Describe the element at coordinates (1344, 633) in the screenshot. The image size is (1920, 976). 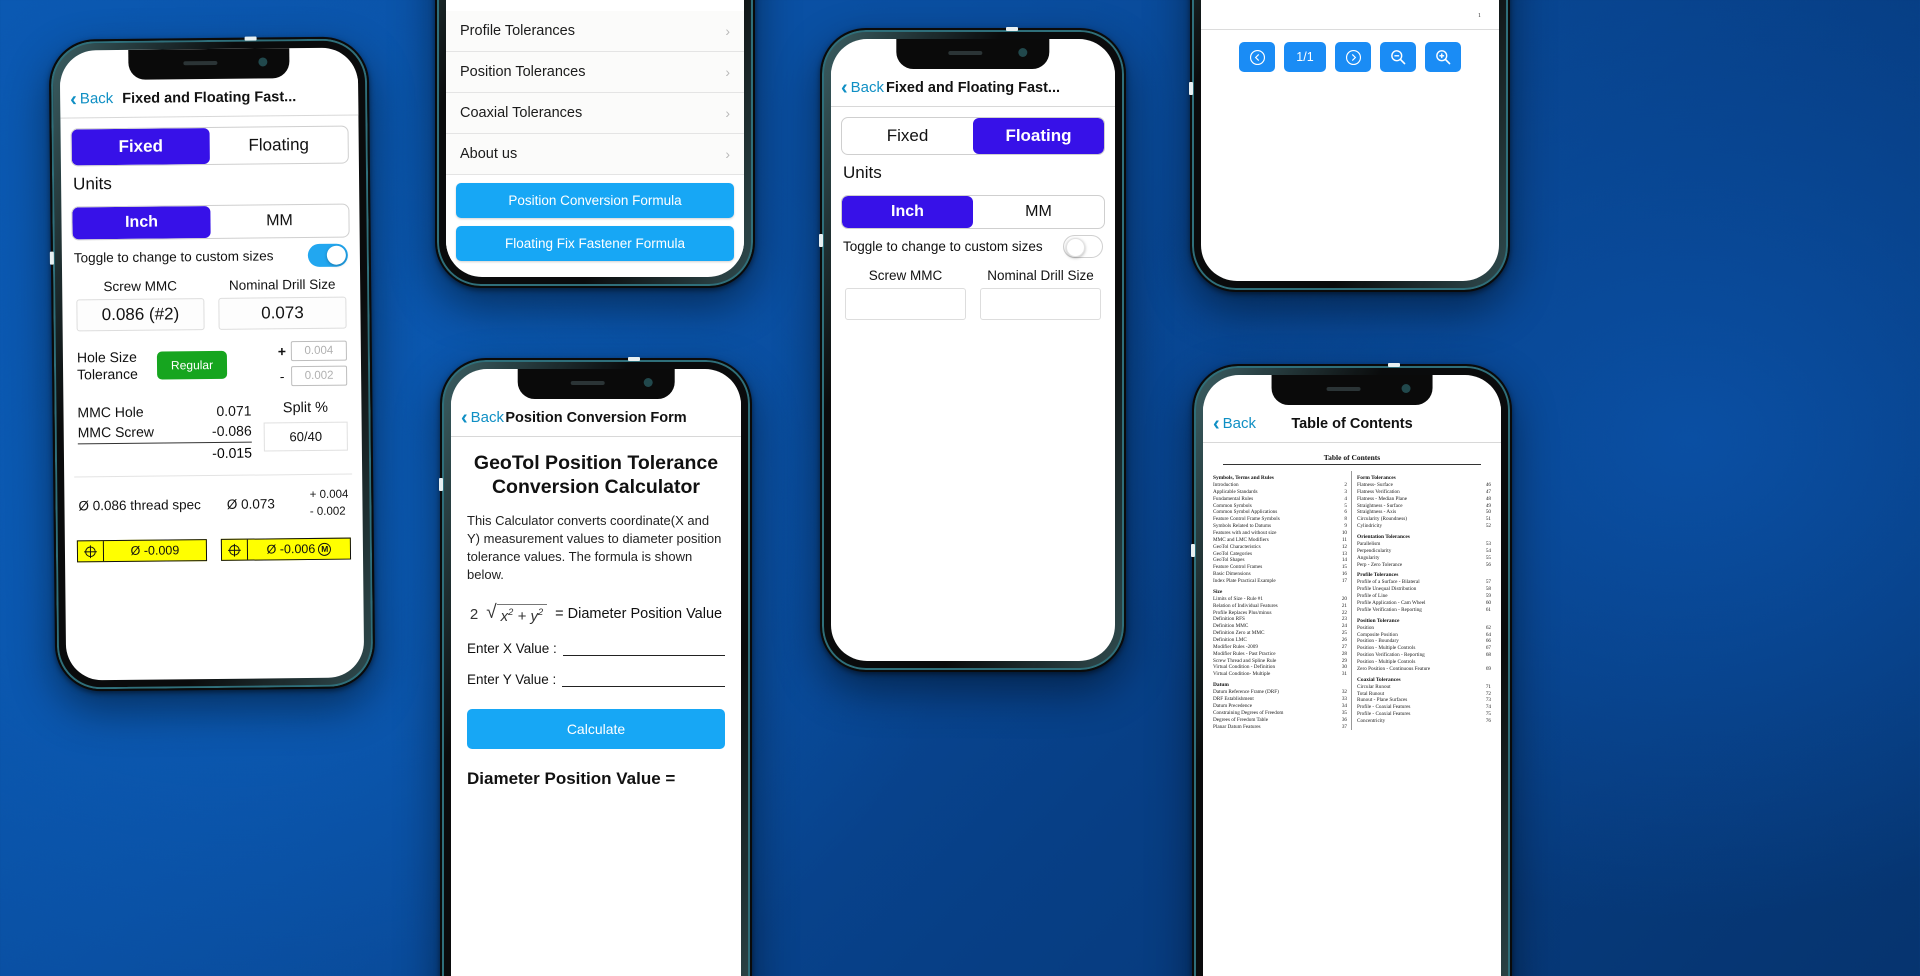
I see `toc-entry-page: 25` at that location.